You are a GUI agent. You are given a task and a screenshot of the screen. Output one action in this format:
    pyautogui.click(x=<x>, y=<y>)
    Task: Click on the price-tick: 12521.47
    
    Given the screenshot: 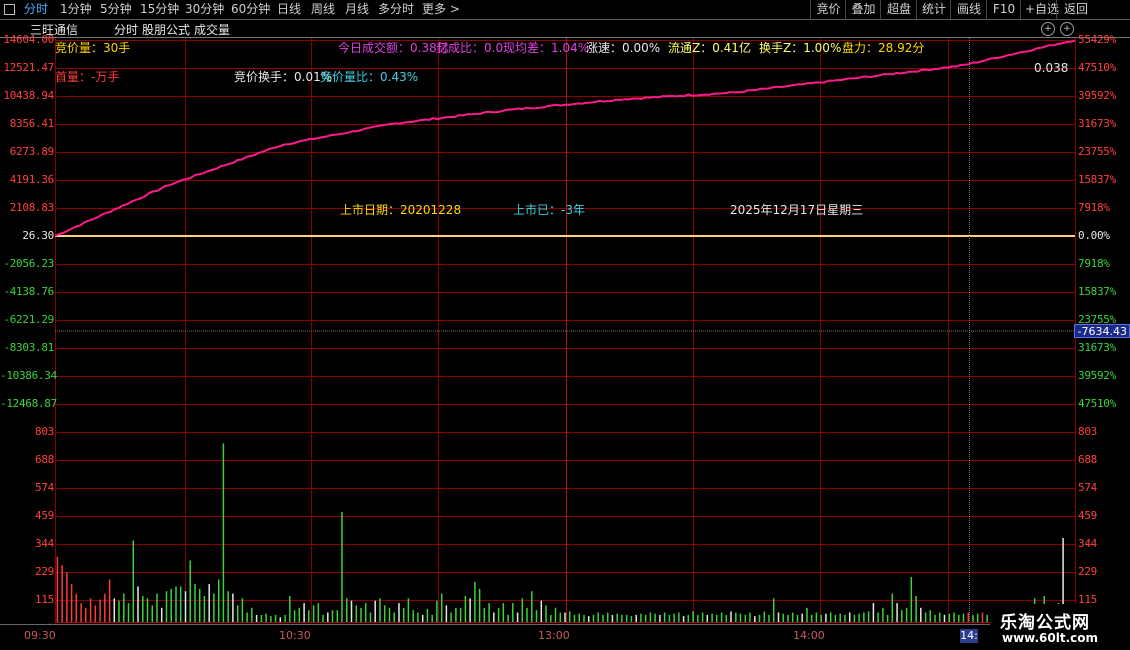 What is the action you would take?
    pyautogui.click(x=28, y=67)
    